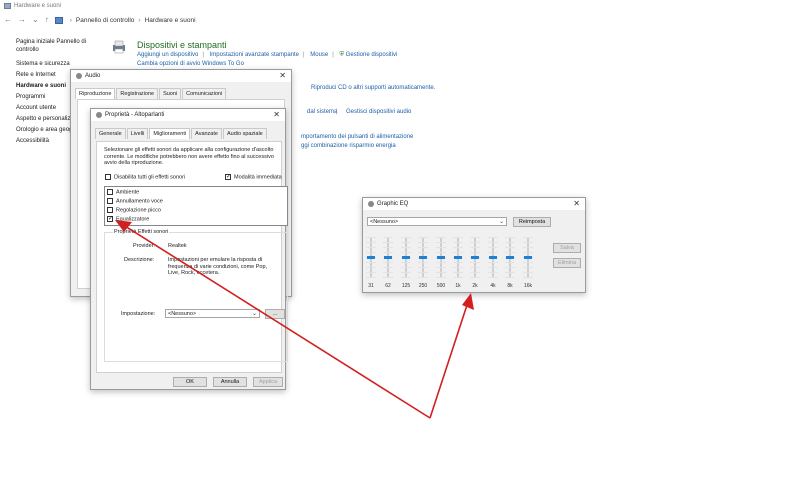  I want to click on windows-to-go-link: Cambia opzioni di avvio Windows To Go, so click(190, 64).